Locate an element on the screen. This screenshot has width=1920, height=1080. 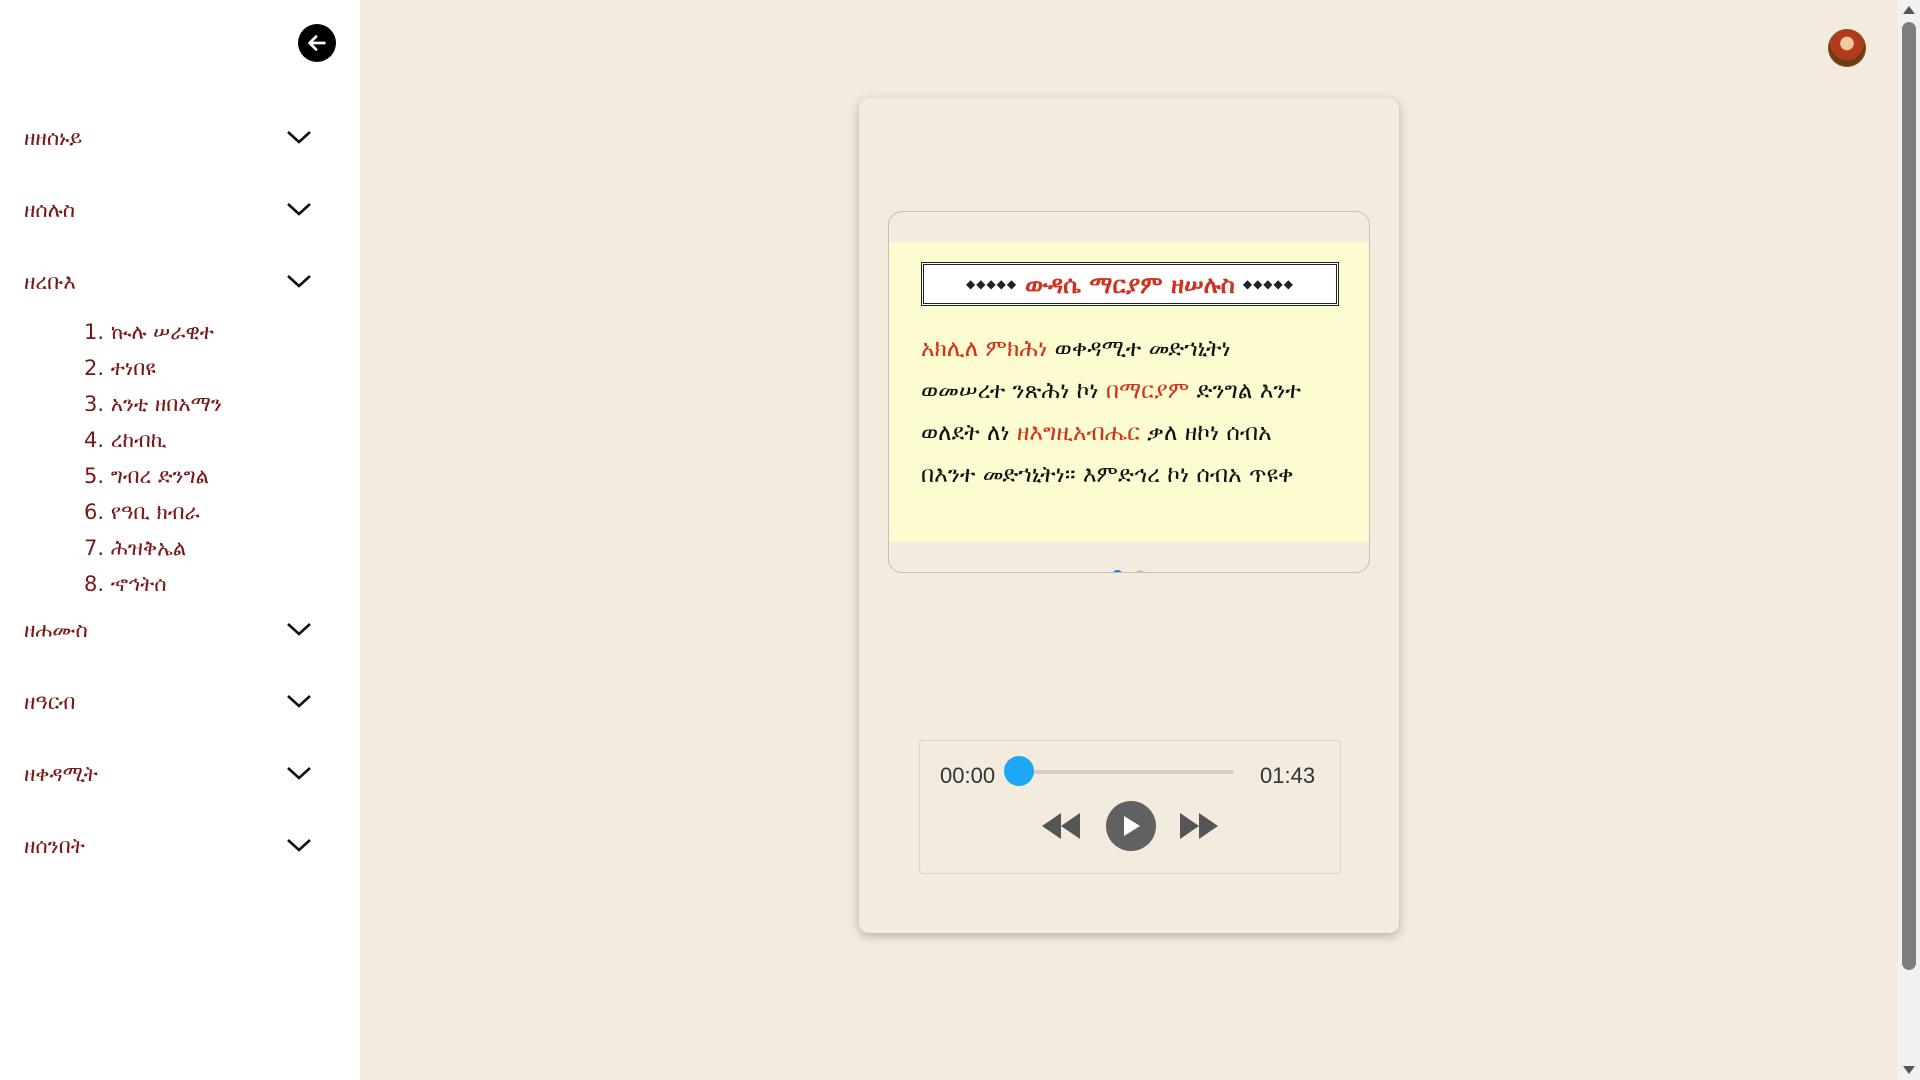
arrow-left-icon is located at coordinates (317, 43).